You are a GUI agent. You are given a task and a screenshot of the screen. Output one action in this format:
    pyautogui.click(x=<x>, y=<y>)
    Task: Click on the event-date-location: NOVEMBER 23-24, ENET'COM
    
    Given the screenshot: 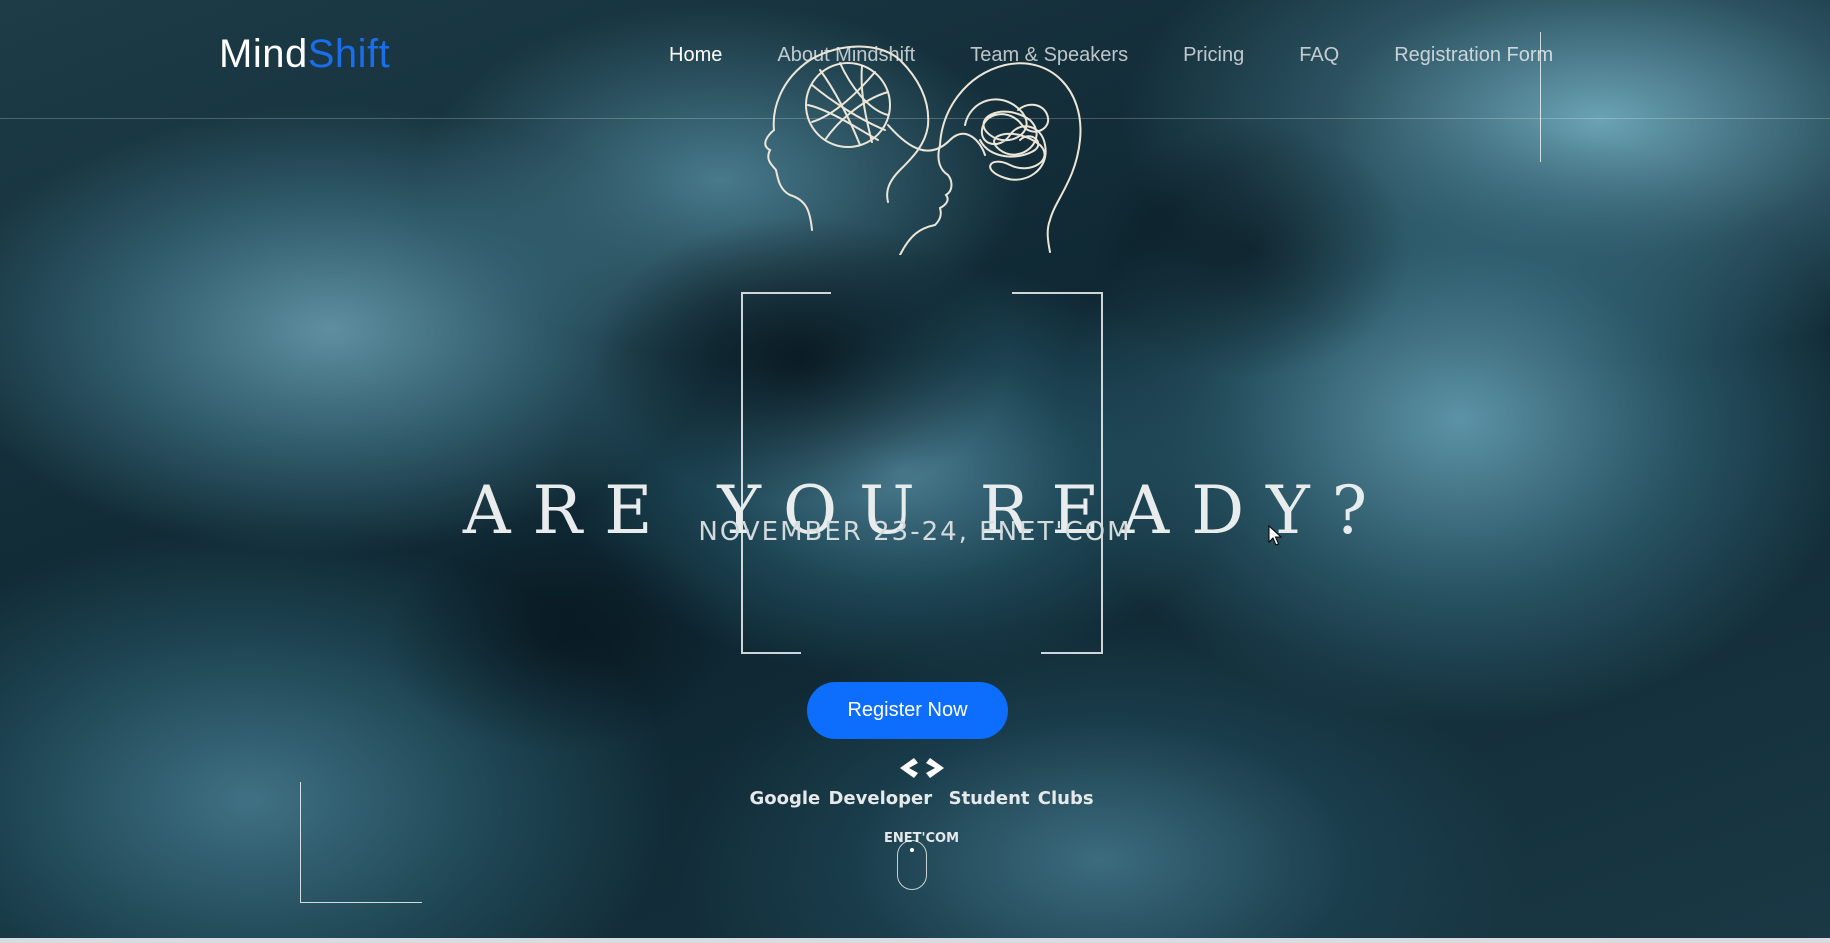 What is the action you would take?
    pyautogui.click(x=915, y=532)
    